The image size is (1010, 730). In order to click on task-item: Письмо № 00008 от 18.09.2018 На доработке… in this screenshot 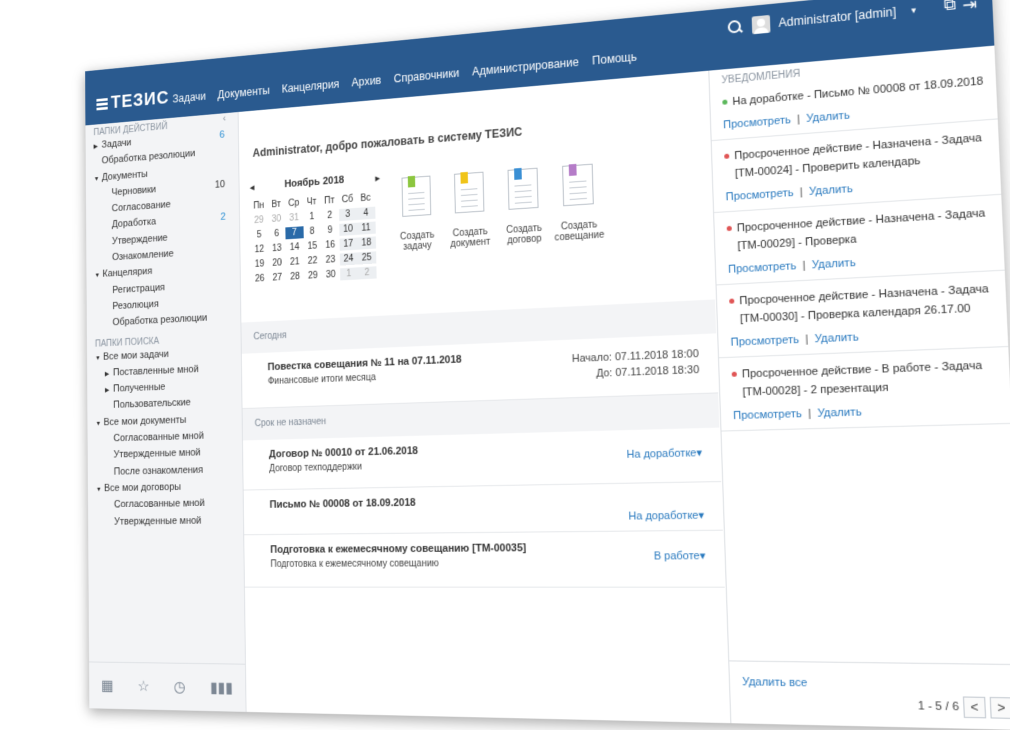, I will do `click(483, 509)`.